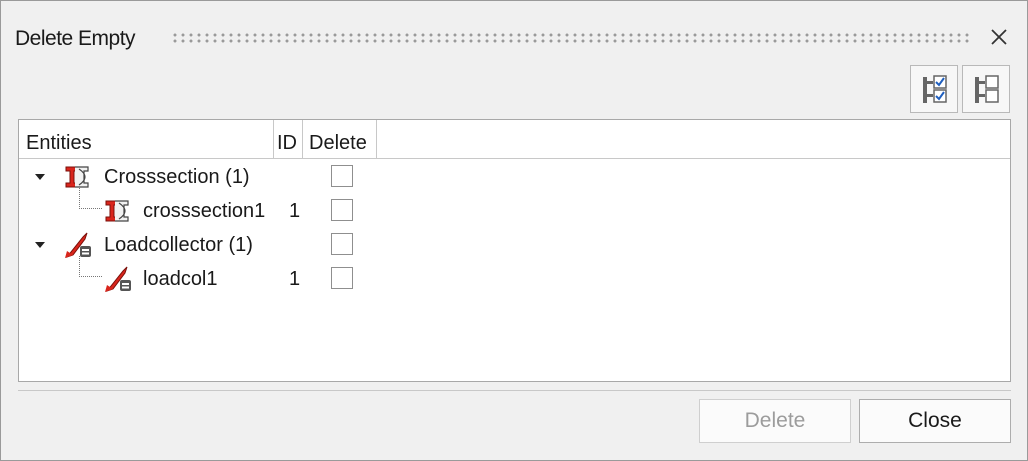  Describe the element at coordinates (180, 279) in the screenshot. I see `tree-label: loadcol1` at that location.